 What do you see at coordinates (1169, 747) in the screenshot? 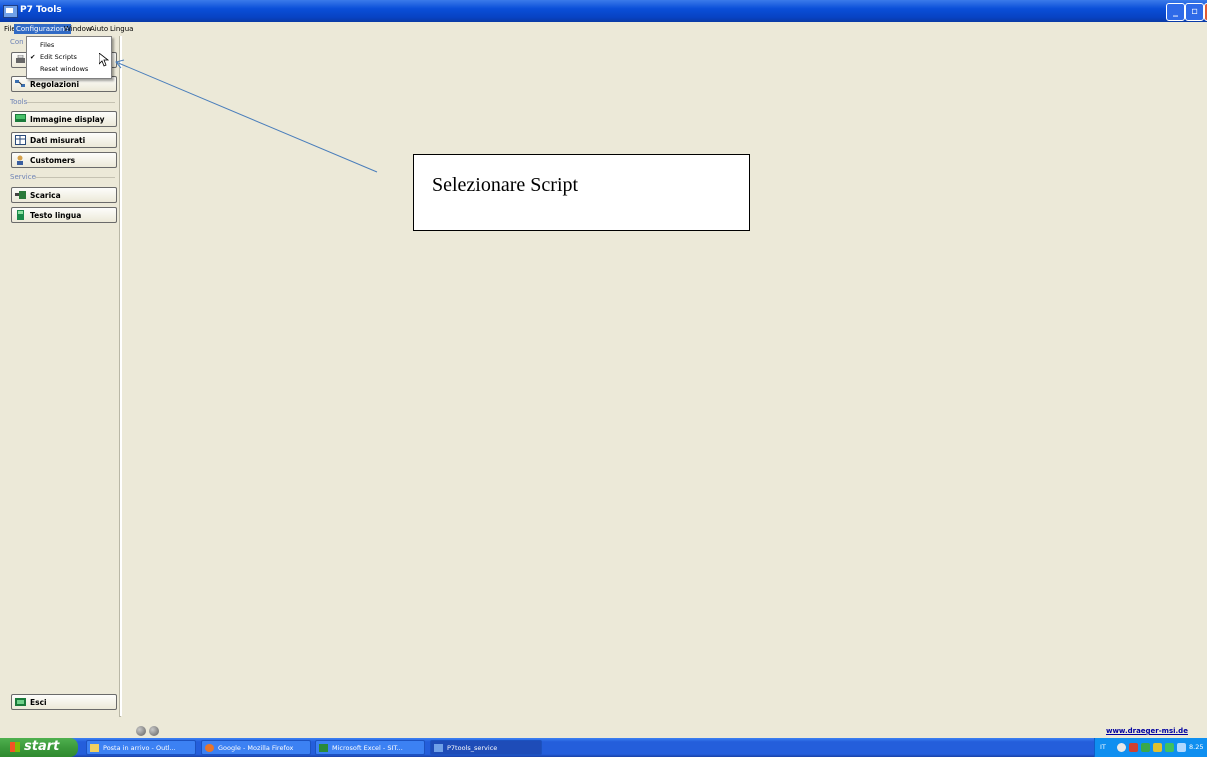
I see `volume-icon` at bounding box center [1169, 747].